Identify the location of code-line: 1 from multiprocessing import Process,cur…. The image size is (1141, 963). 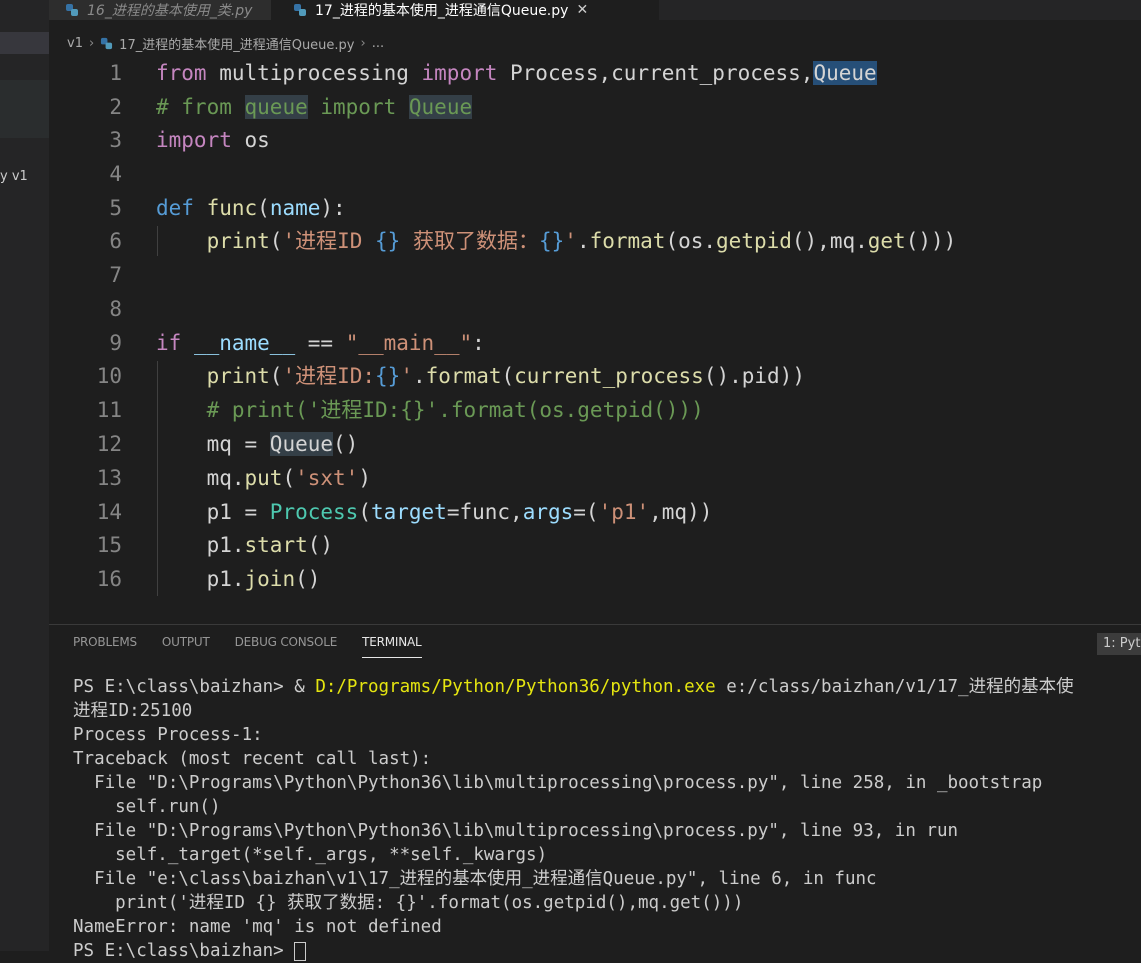
(595, 73).